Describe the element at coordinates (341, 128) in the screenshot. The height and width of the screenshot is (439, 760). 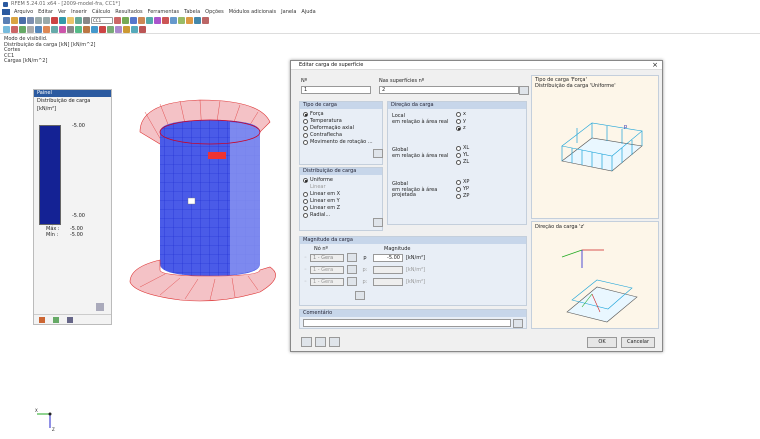
I see `load-type-axial: Deformação axial` at that location.